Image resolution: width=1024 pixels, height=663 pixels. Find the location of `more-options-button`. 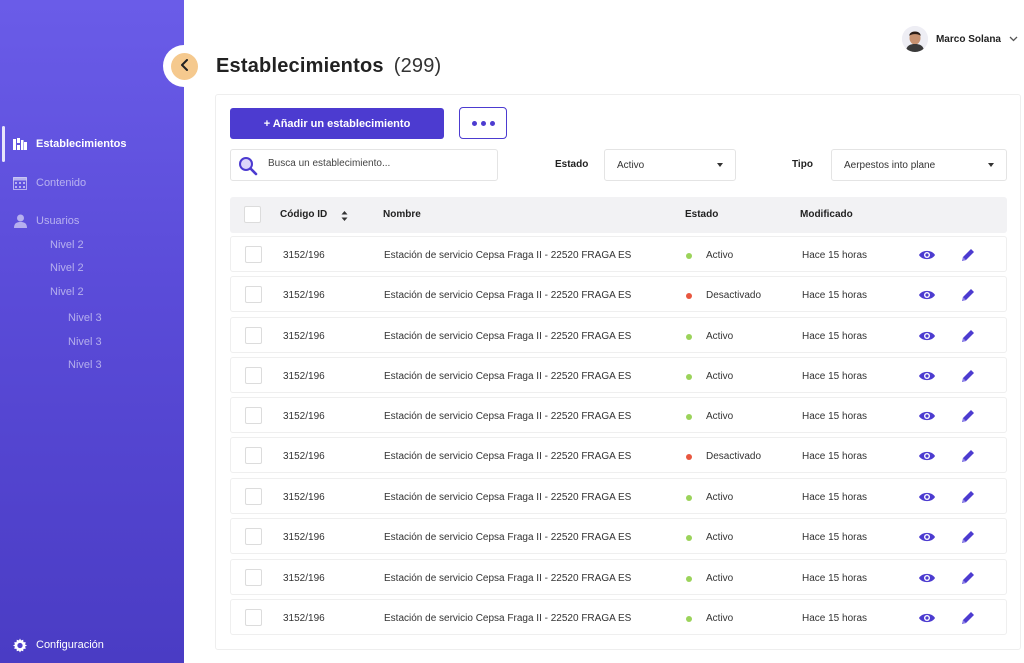

more-options-button is located at coordinates (483, 123).